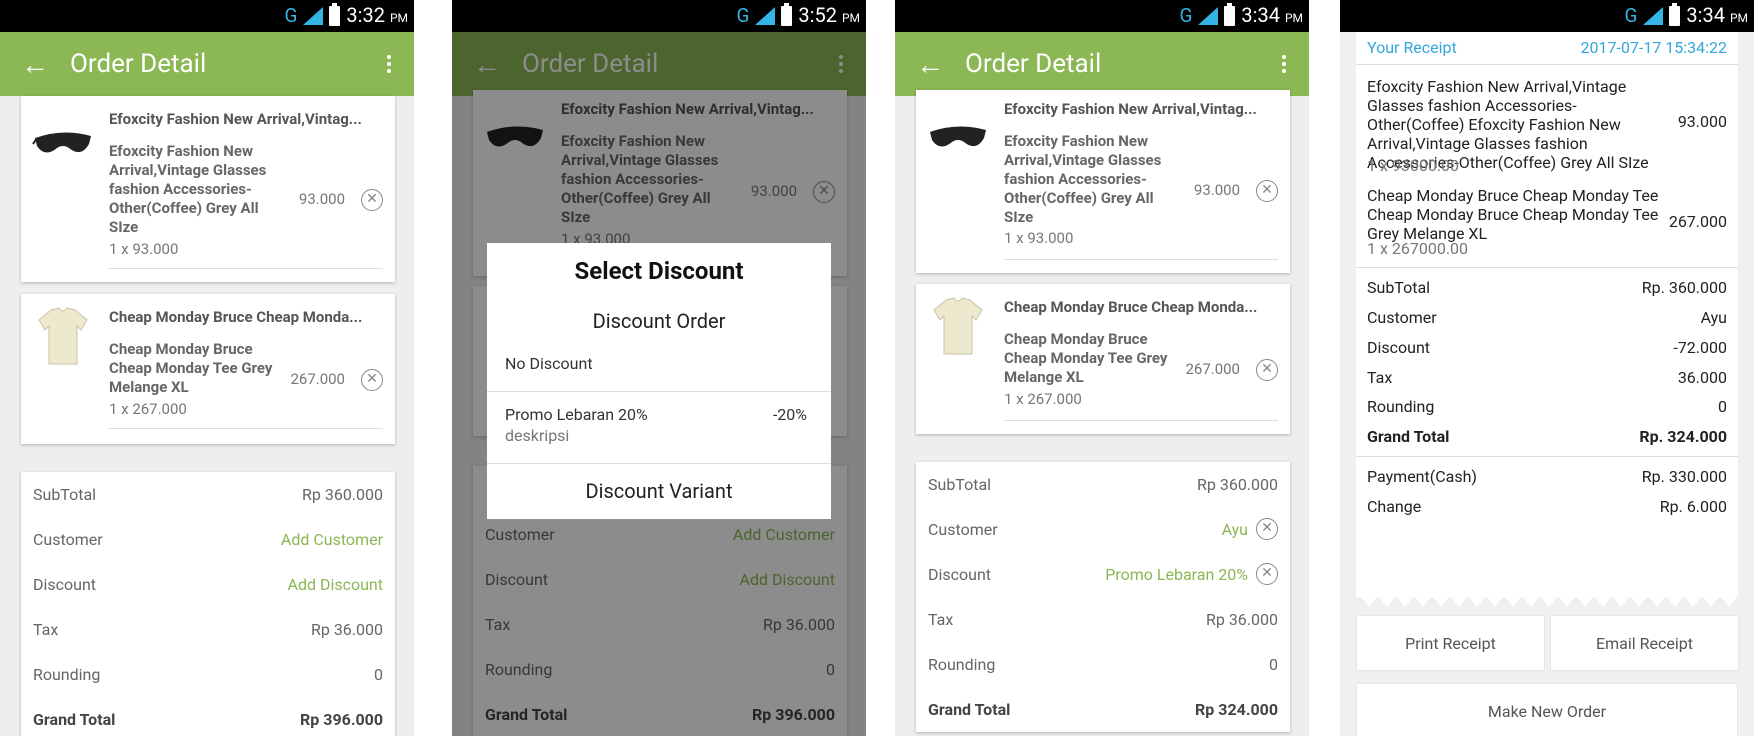  Describe the element at coordinates (1547, 377) in the screenshot. I see `tax-row: Tax 36.000` at that location.